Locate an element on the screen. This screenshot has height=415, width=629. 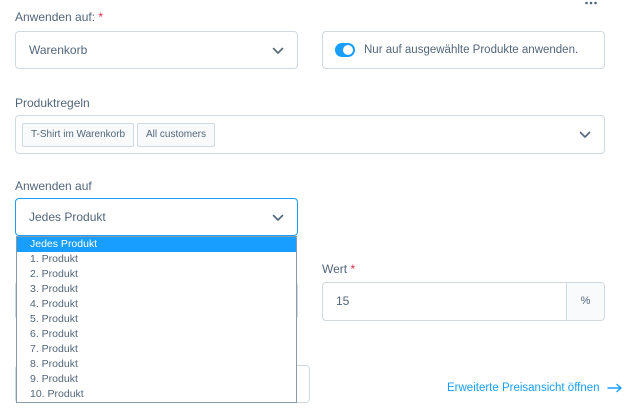
value-label-text: Wert is located at coordinates (335, 269).